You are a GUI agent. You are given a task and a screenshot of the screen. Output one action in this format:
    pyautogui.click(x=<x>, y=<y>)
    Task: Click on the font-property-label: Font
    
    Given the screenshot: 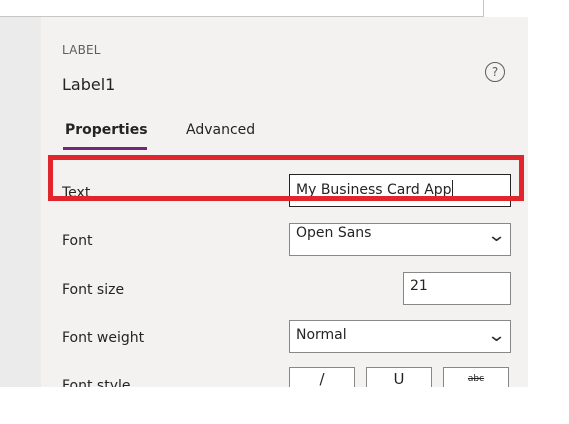 What is the action you would take?
    pyautogui.click(x=77, y=241)
    